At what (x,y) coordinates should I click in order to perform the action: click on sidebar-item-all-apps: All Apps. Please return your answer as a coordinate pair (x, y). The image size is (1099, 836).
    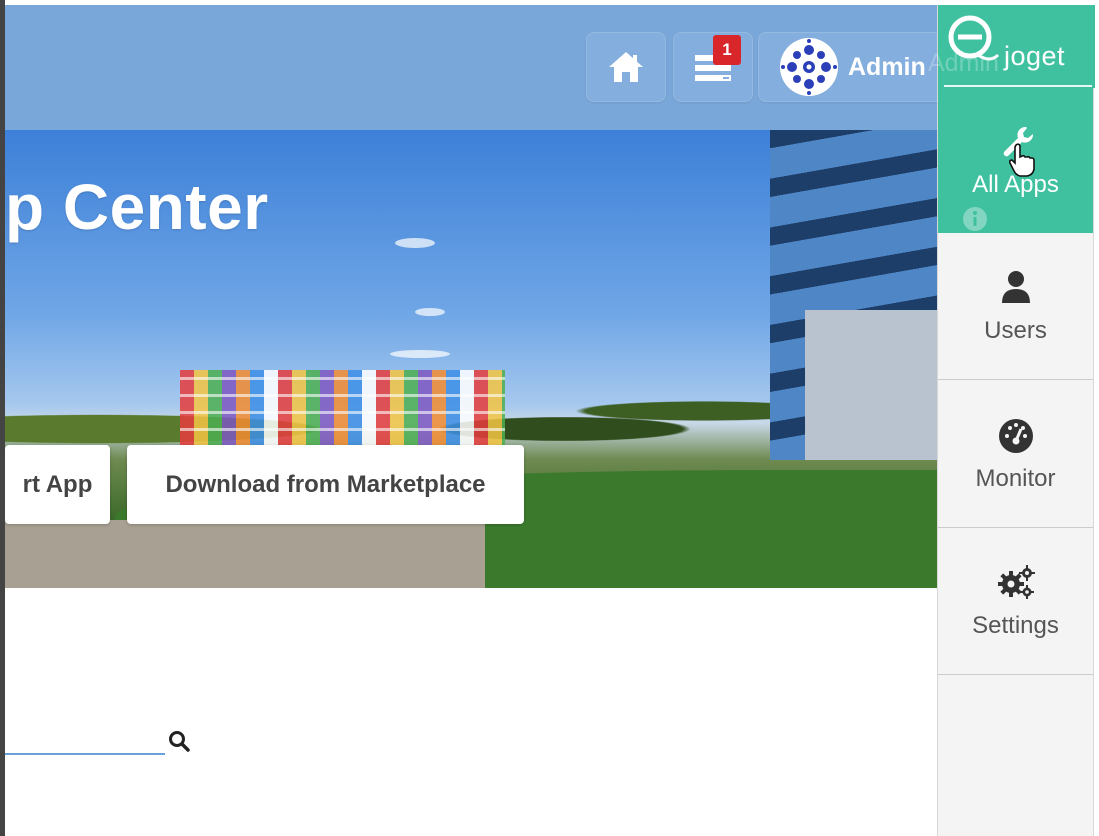
    Looking at the image, I should click on (1015, 160).